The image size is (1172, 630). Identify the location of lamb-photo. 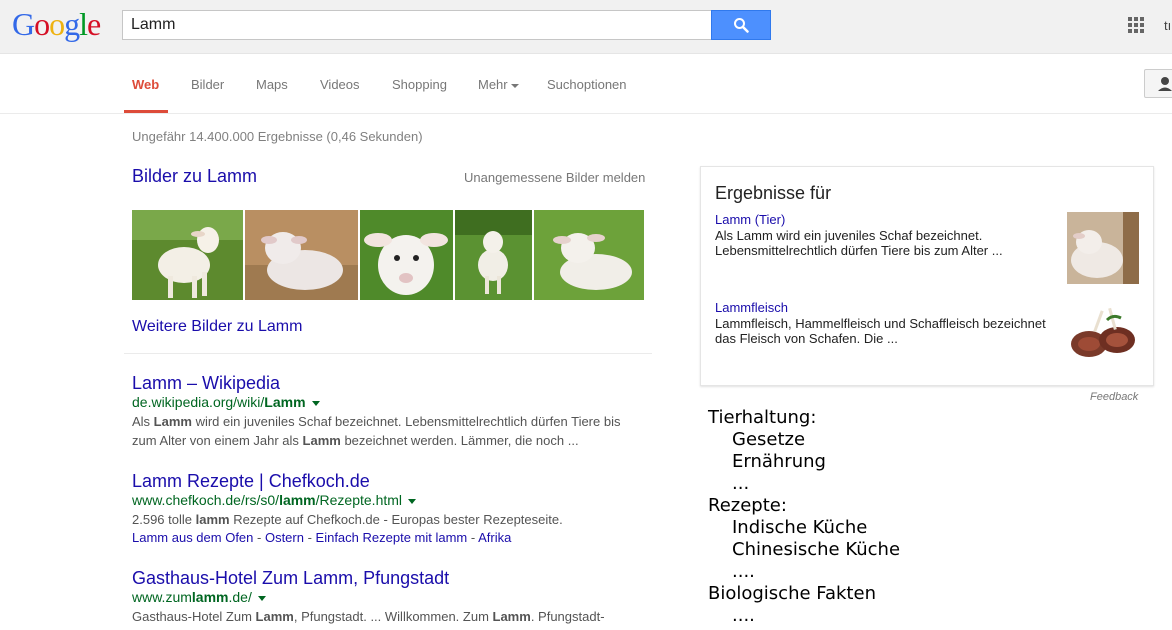
(1103, 248).